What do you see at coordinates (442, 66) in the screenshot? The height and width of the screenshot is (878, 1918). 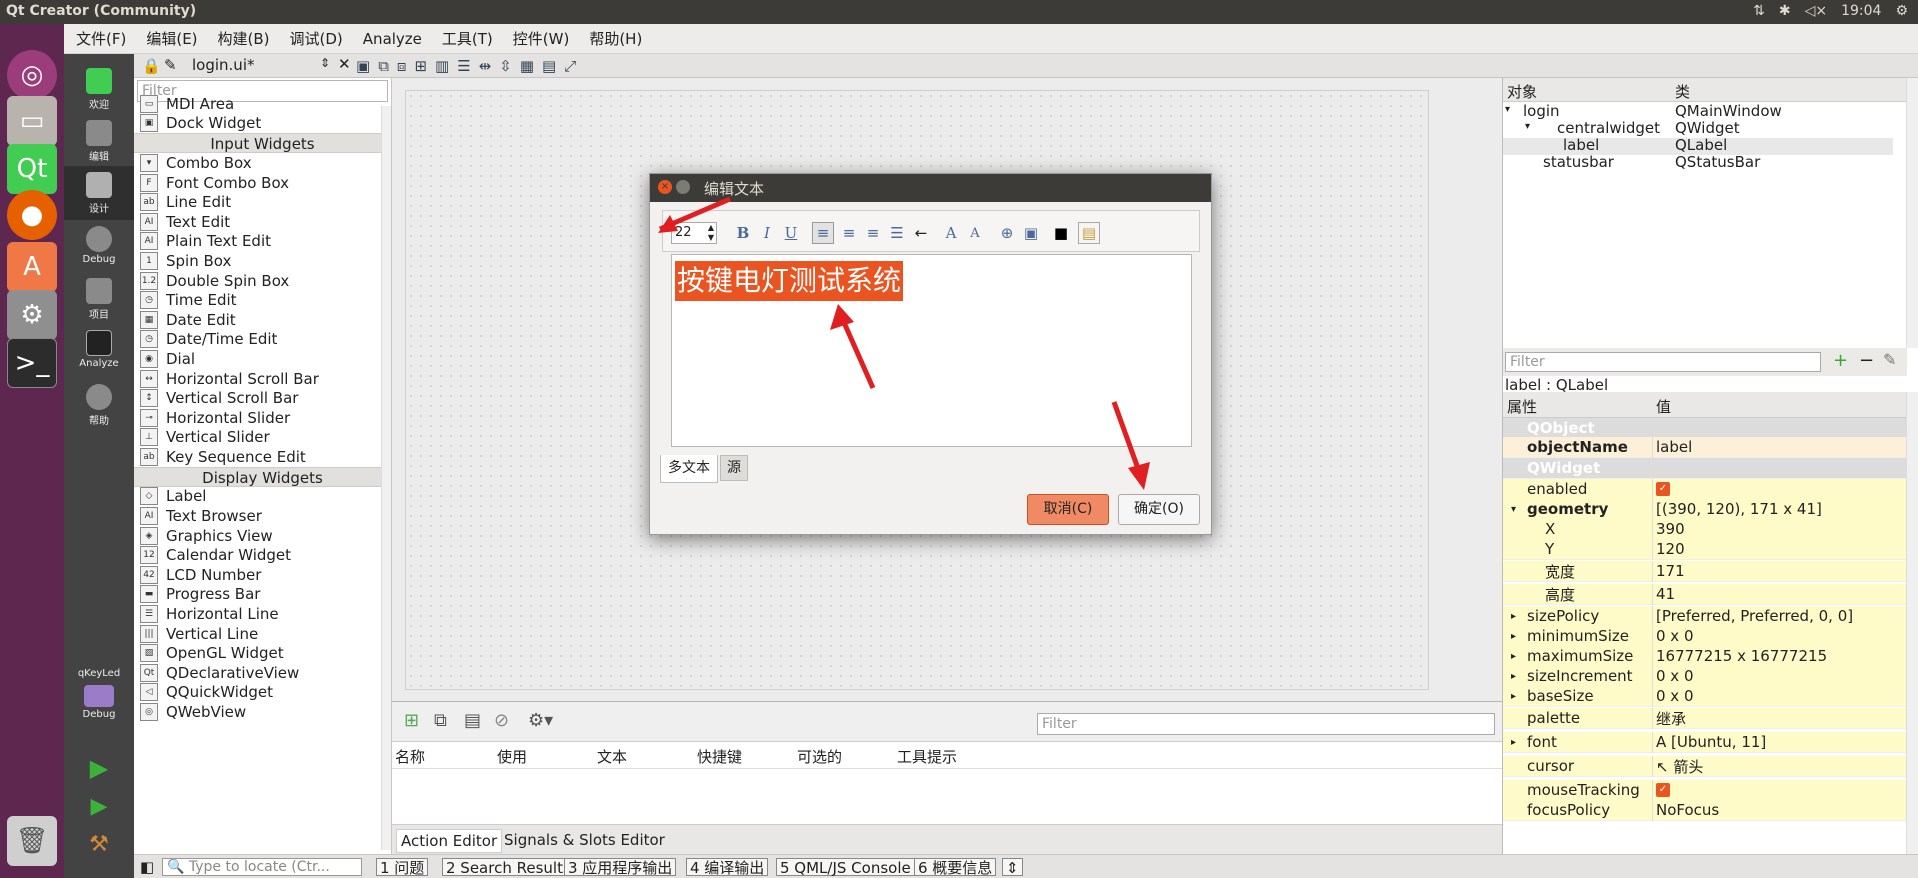 I see `layout-horizontal-icon: ▥` at bounding box center [442, 66].